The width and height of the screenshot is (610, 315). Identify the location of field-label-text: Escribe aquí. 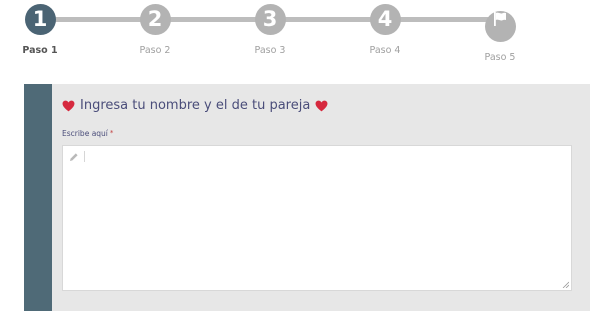
(85, 133).